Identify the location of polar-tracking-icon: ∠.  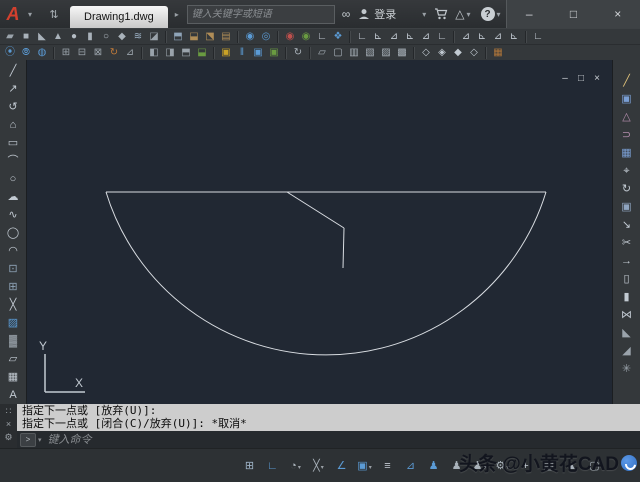
(341, 466).